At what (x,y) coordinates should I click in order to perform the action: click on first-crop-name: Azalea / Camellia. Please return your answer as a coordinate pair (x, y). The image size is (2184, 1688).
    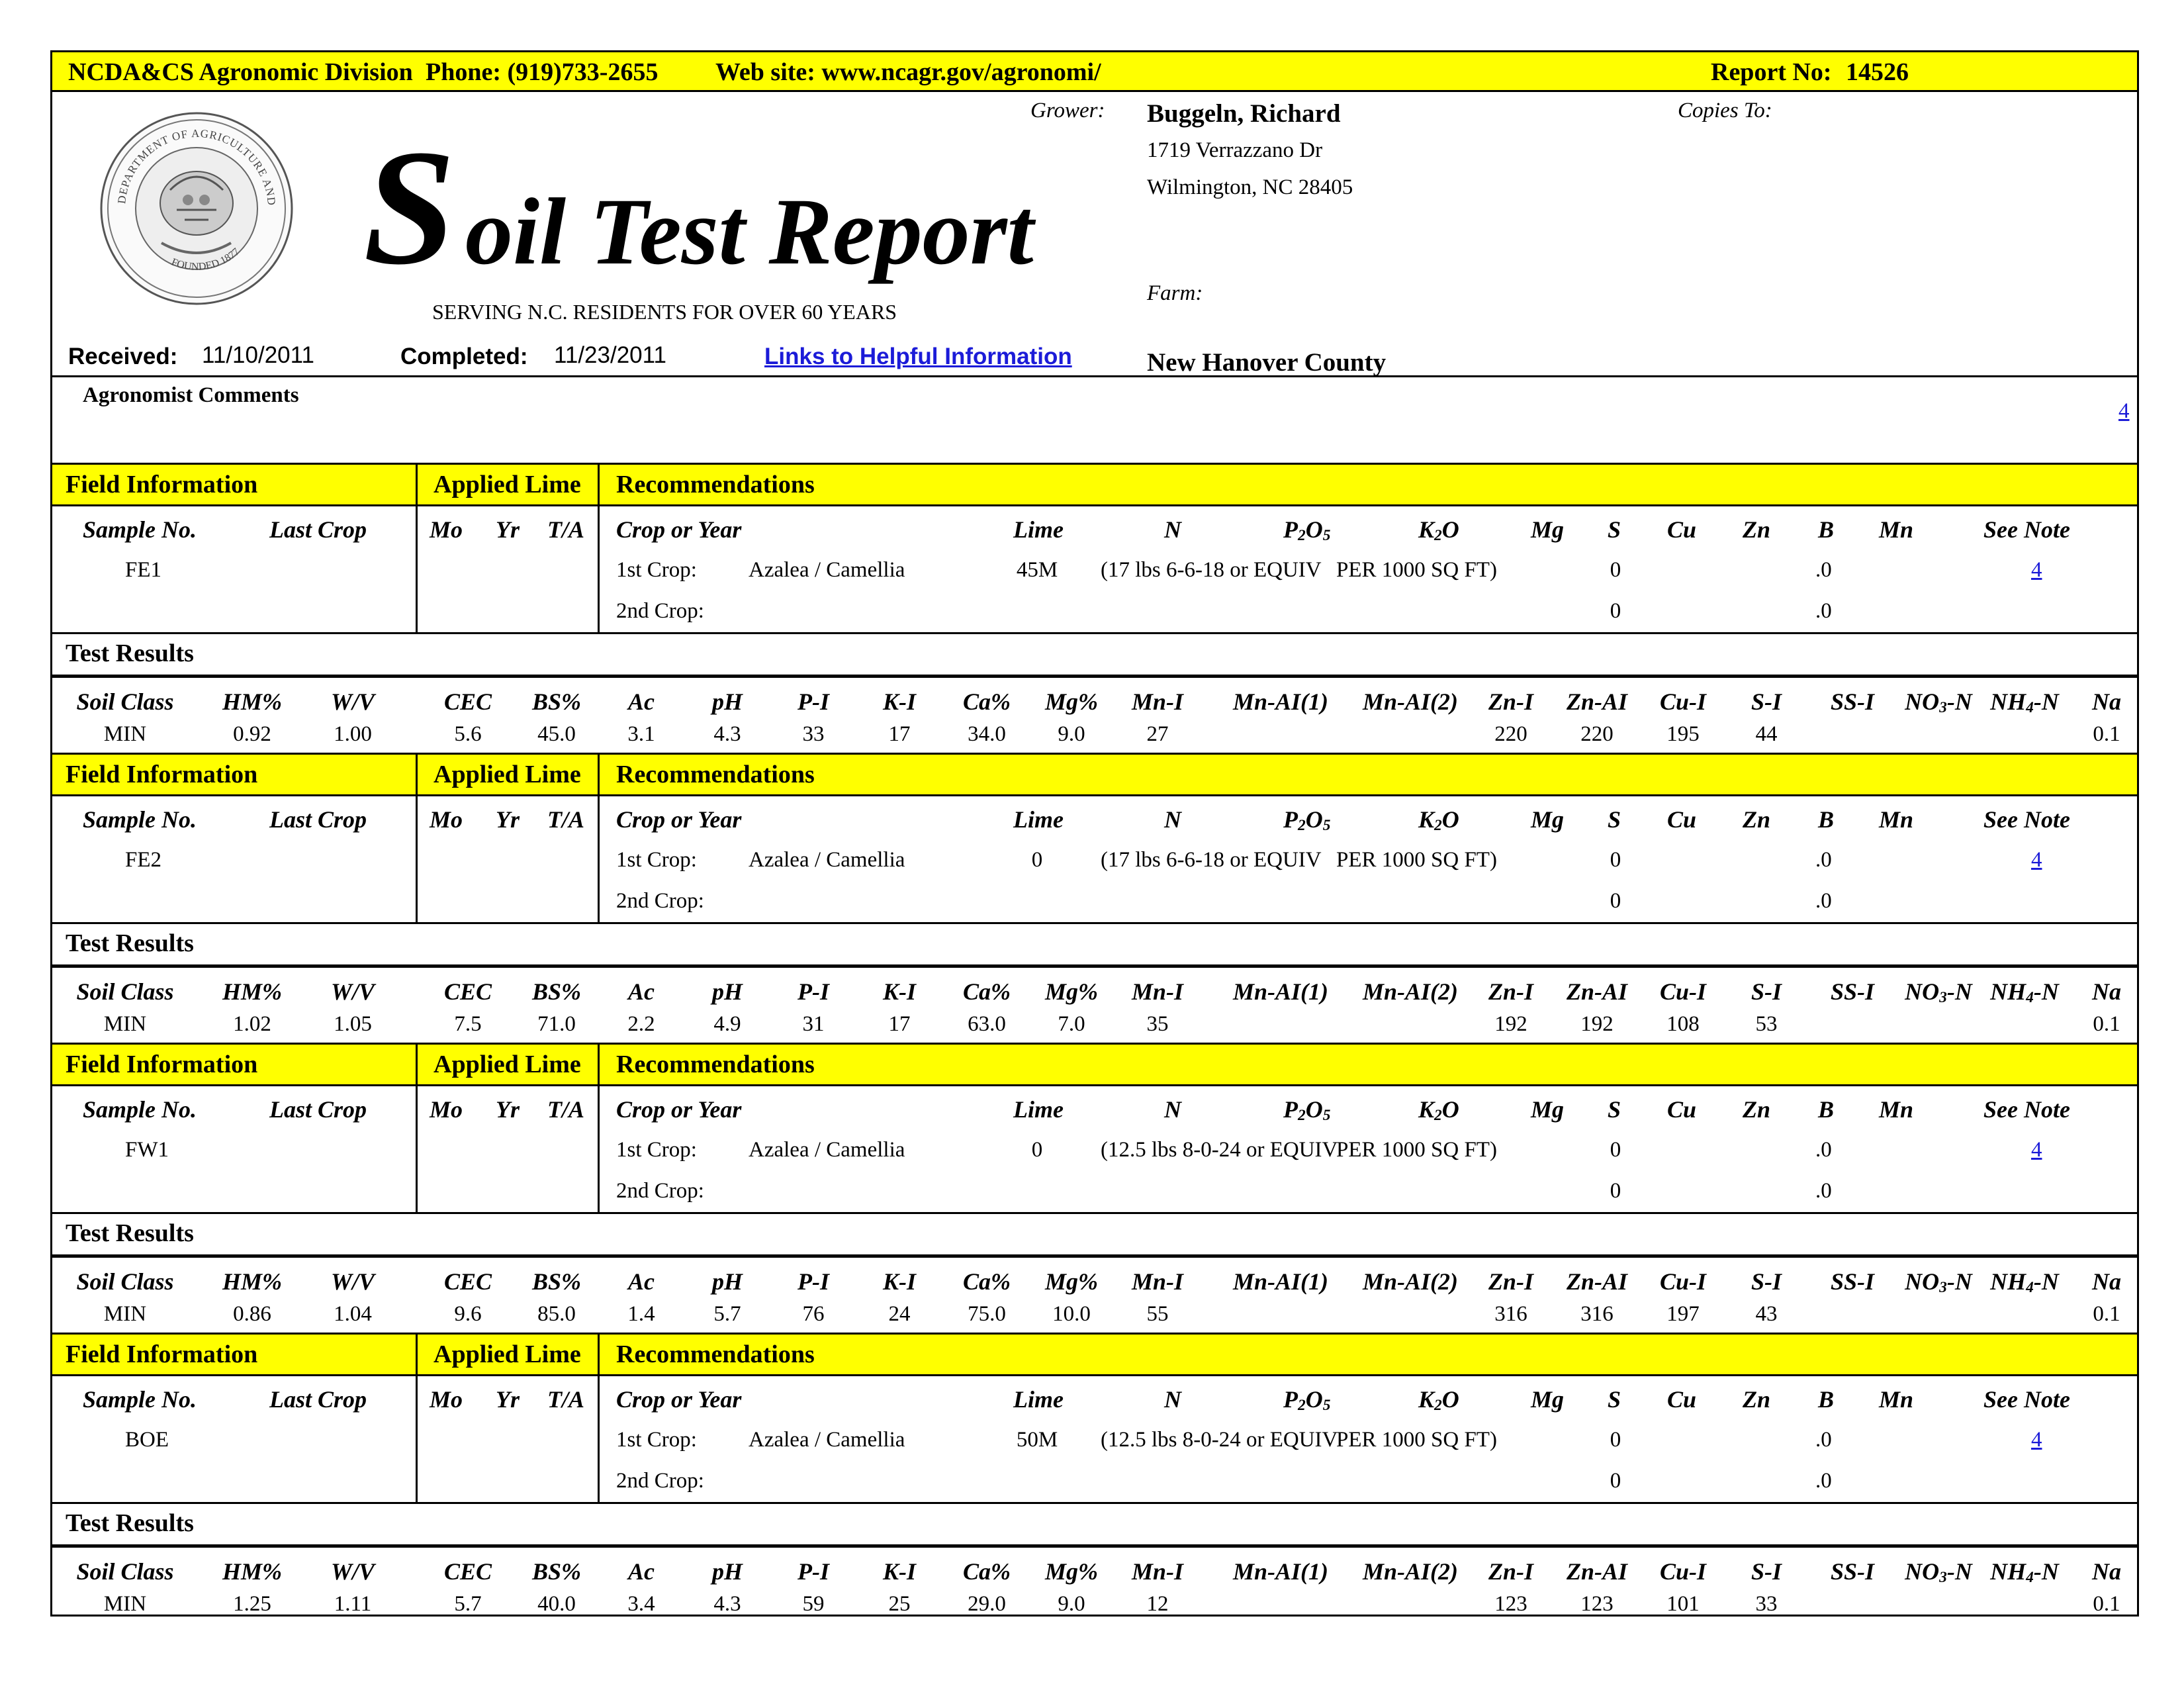
    Looking at the image, I should click on (827, 1440).